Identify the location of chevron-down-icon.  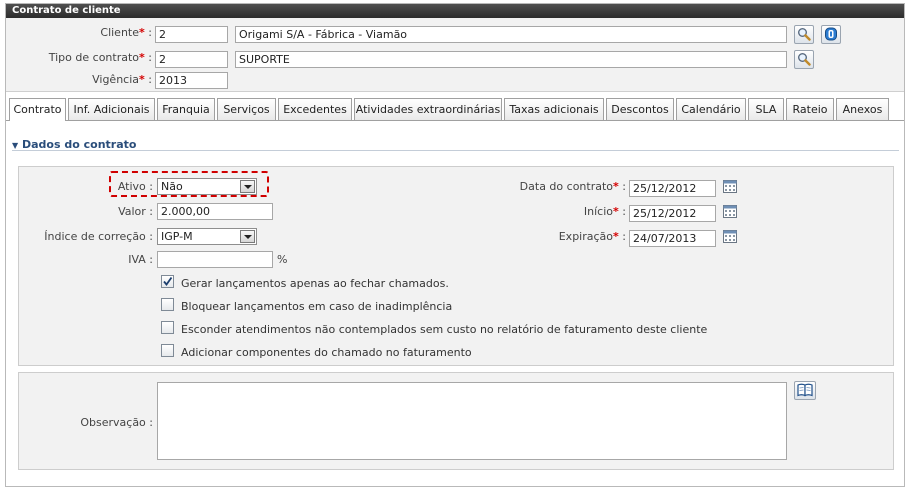
(247, 236).